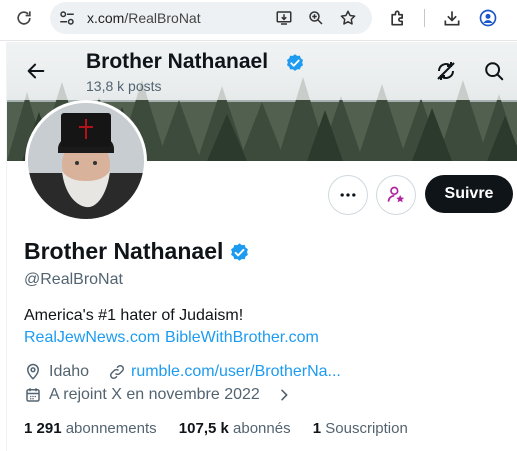 This screenshot has height=451, width=517. What do you see at coordinates (67, 18) in the screenshot?
I see `site-settings-icon` at bounding box center [67, 18].